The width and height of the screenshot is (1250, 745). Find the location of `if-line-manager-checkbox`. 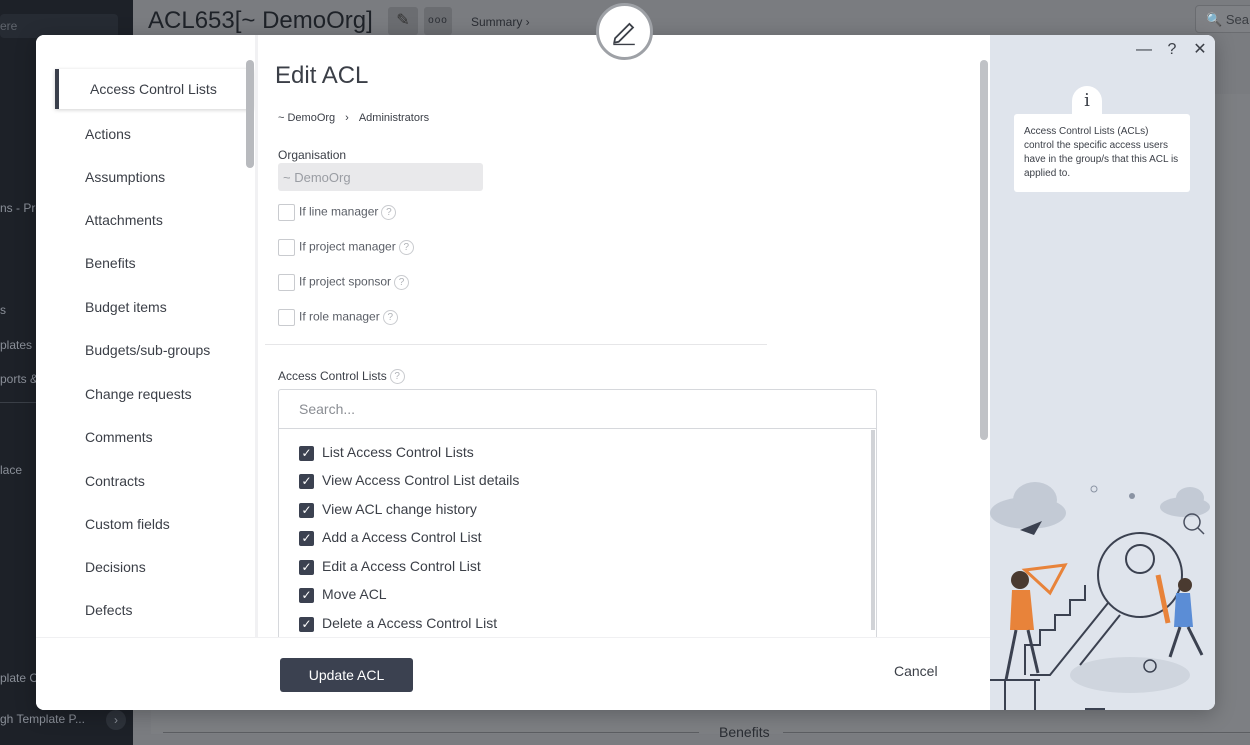

if-line-manager-checkbox is located at coordinates (286, 212).